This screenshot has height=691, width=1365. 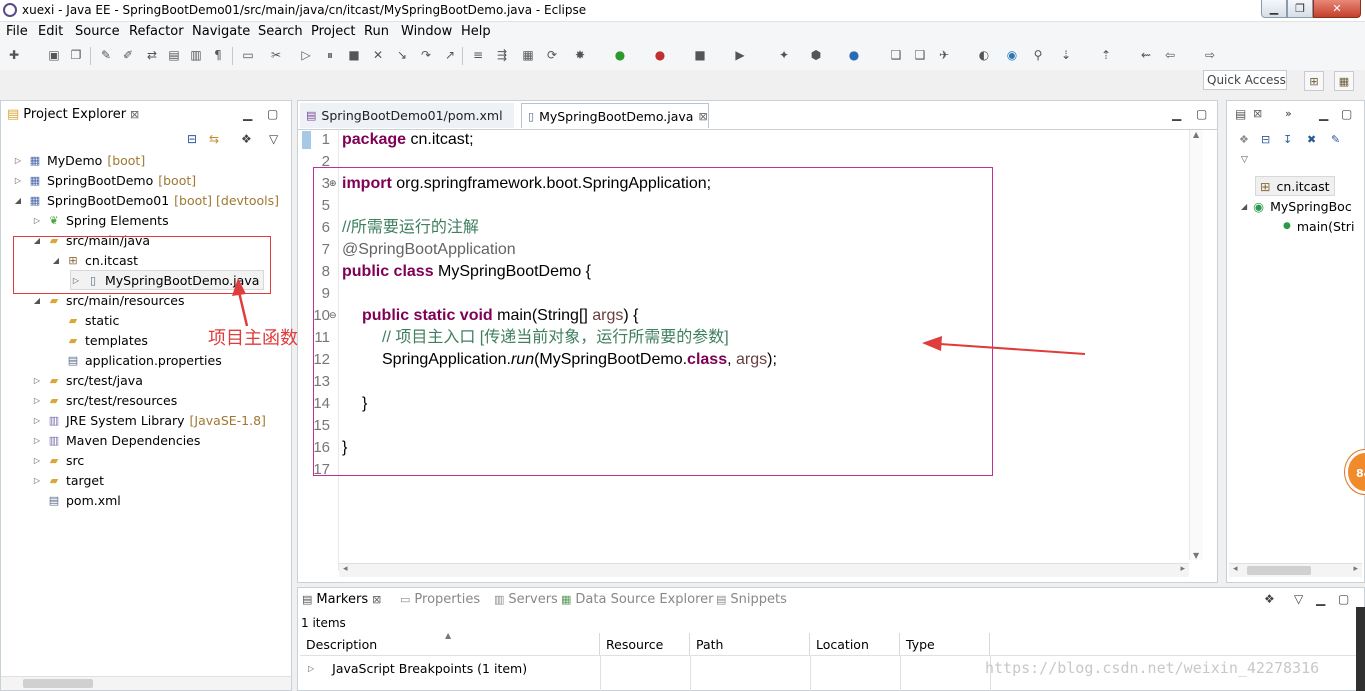 What do you see at coordinates (1360, 649) in the screenshot?
I see `edge-scroll-widget` at bounding box center [1360, 649].